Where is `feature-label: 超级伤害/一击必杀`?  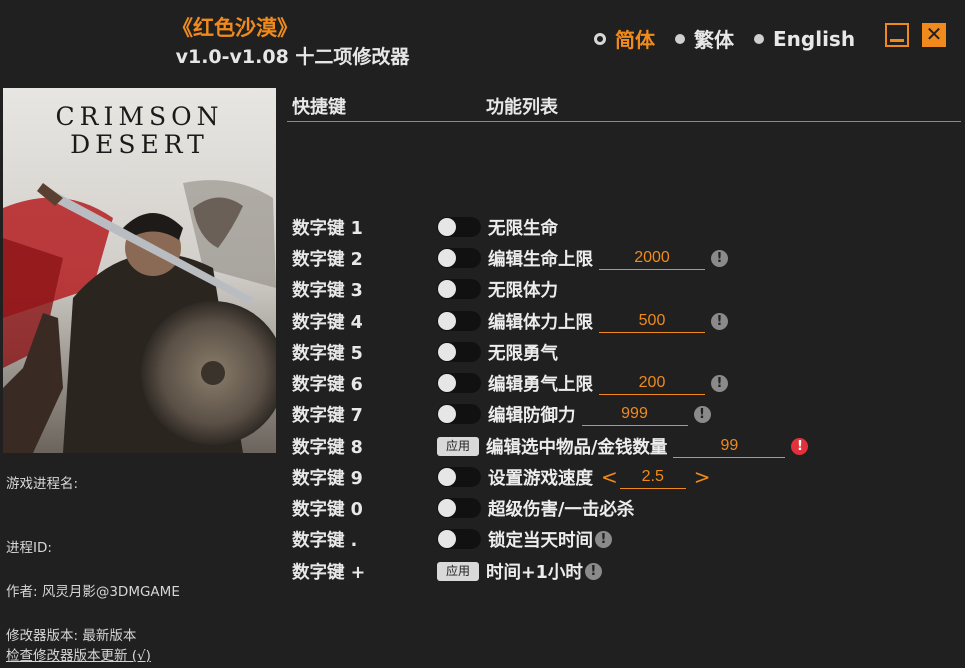
feature-label: 超级伤害/一击必杀 is located at coordinates (561, 509).